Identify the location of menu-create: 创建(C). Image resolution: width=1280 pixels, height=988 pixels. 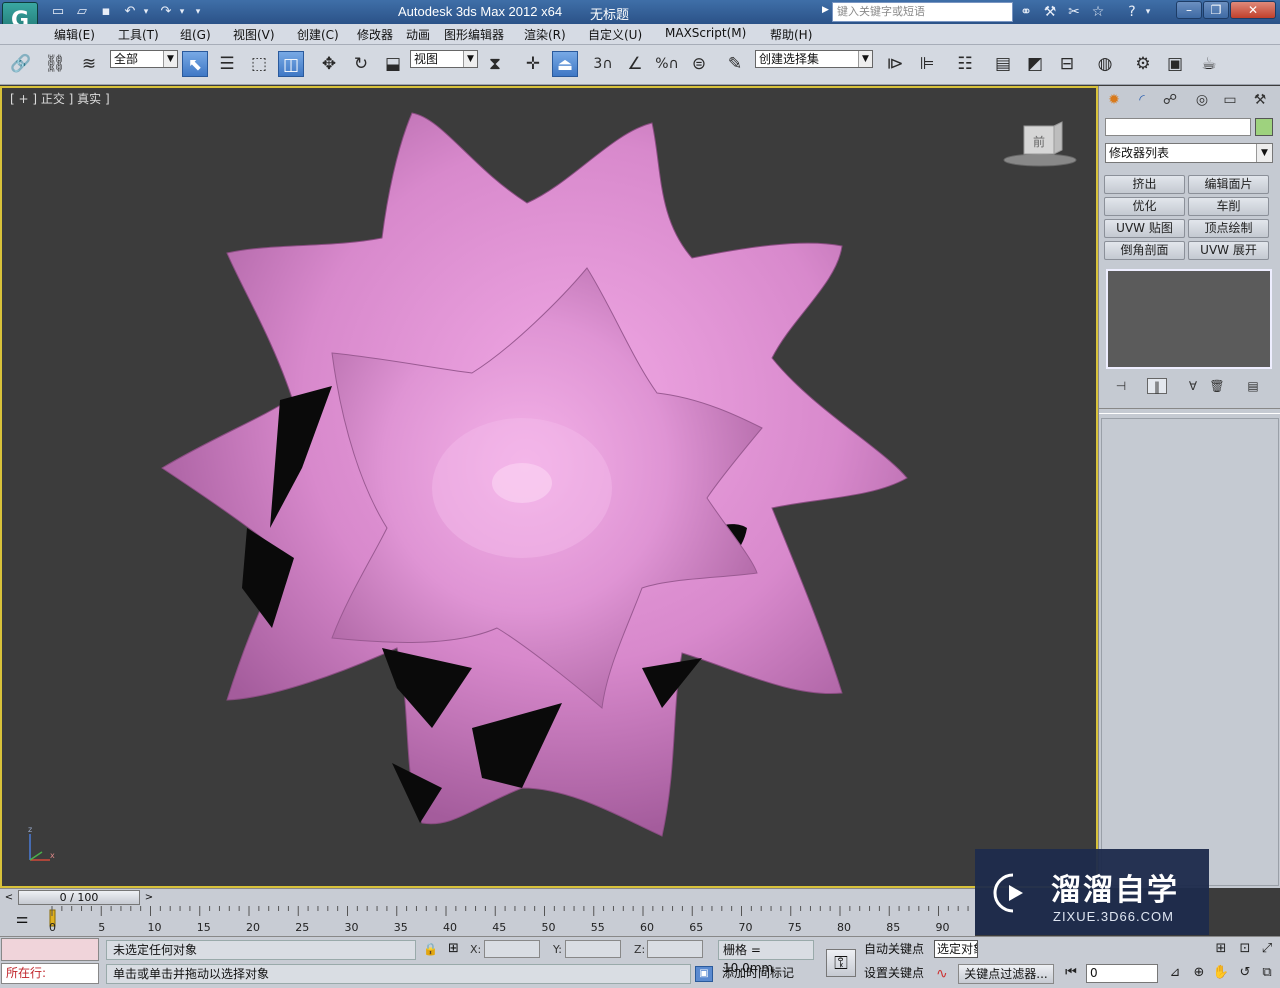
(318, 34).